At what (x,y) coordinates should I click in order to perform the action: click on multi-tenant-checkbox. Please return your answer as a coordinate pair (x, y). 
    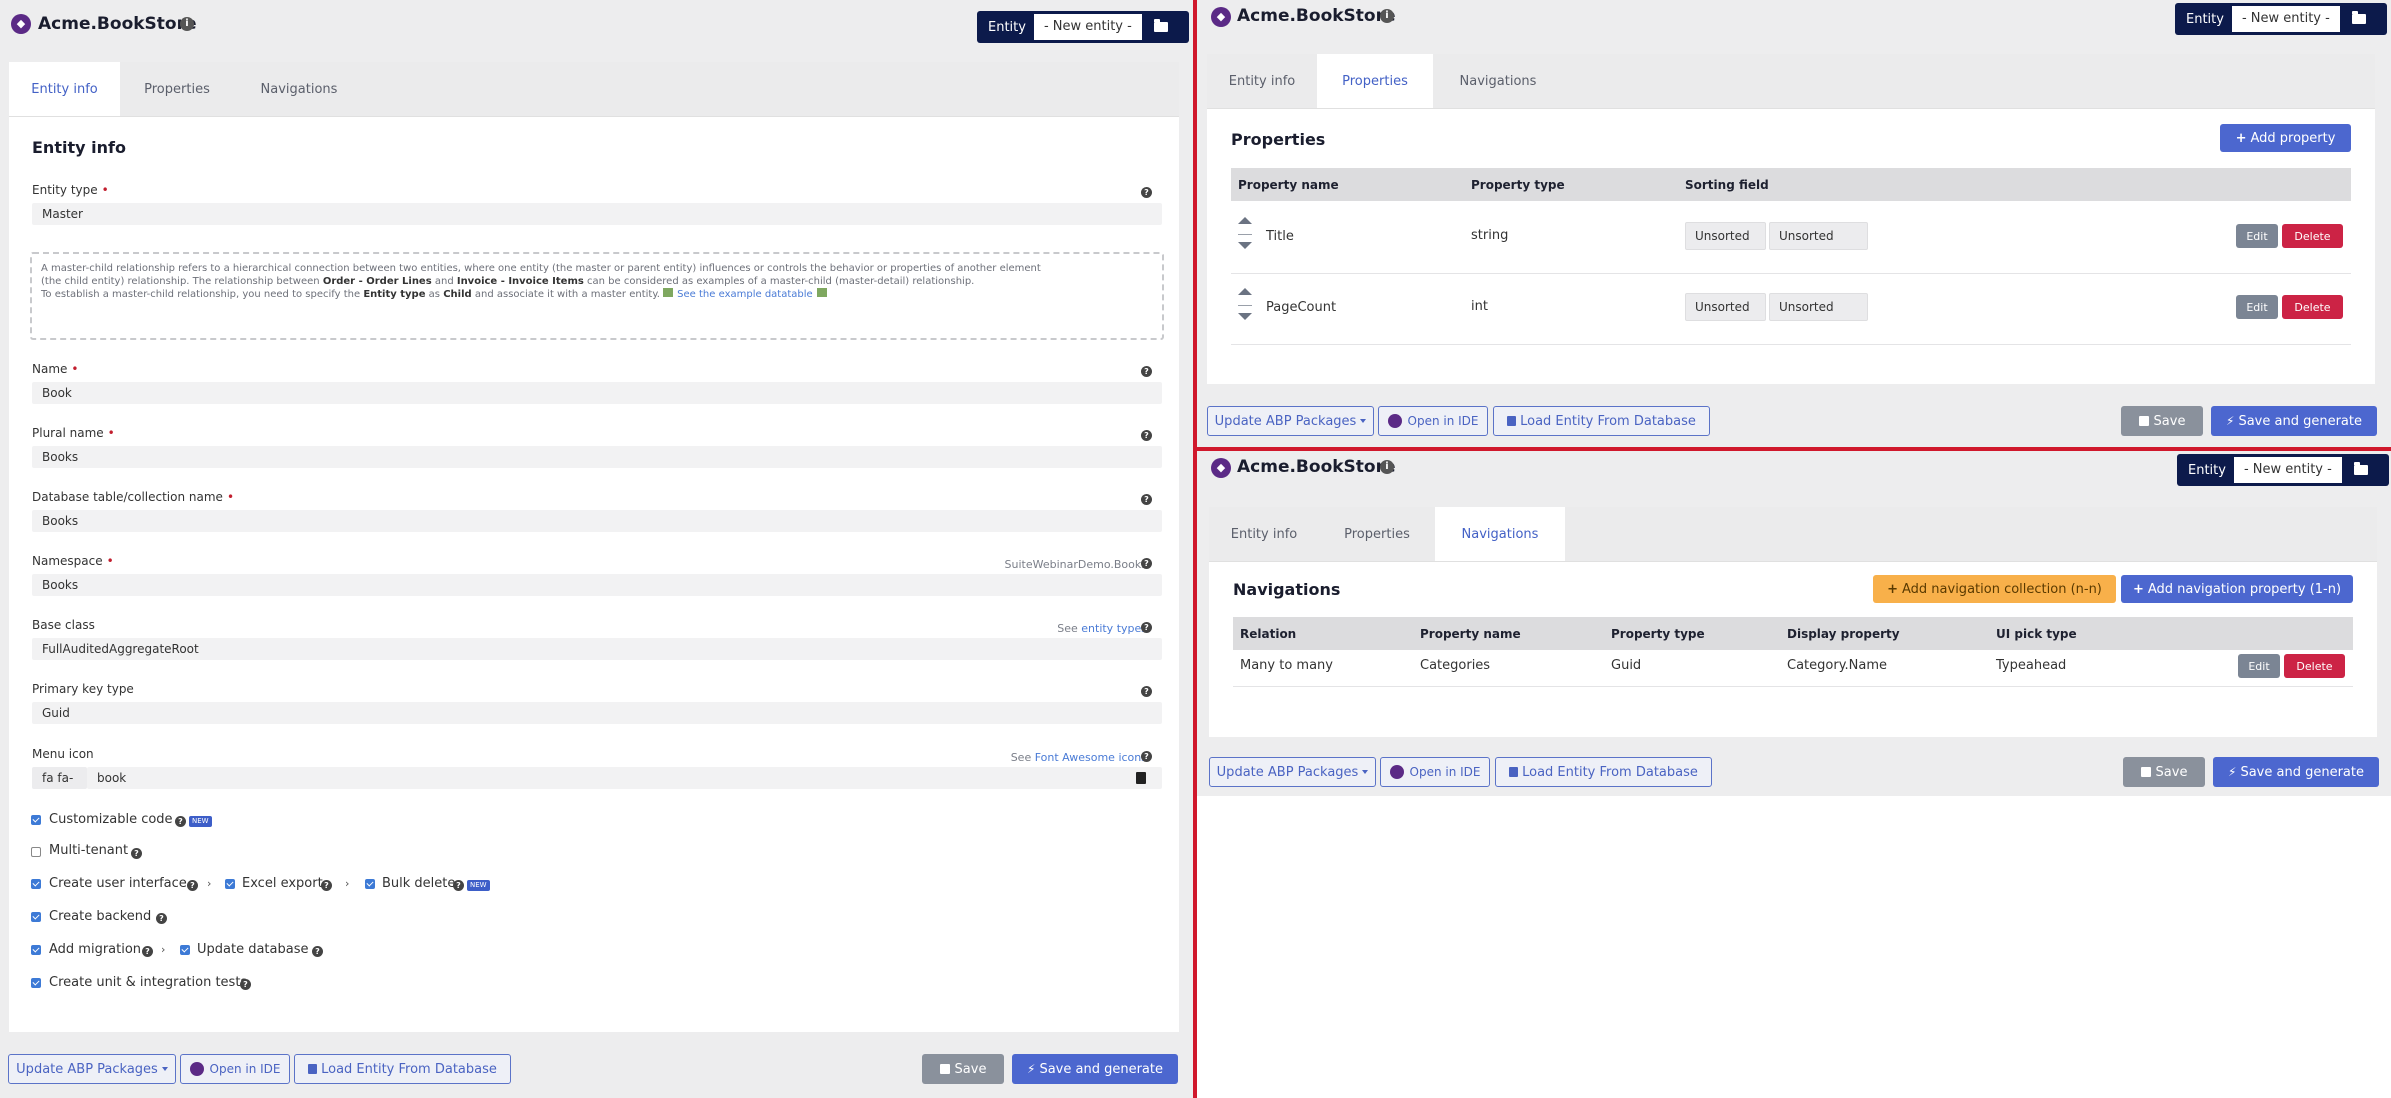
    Looking at the image, I should click on (36, 852).